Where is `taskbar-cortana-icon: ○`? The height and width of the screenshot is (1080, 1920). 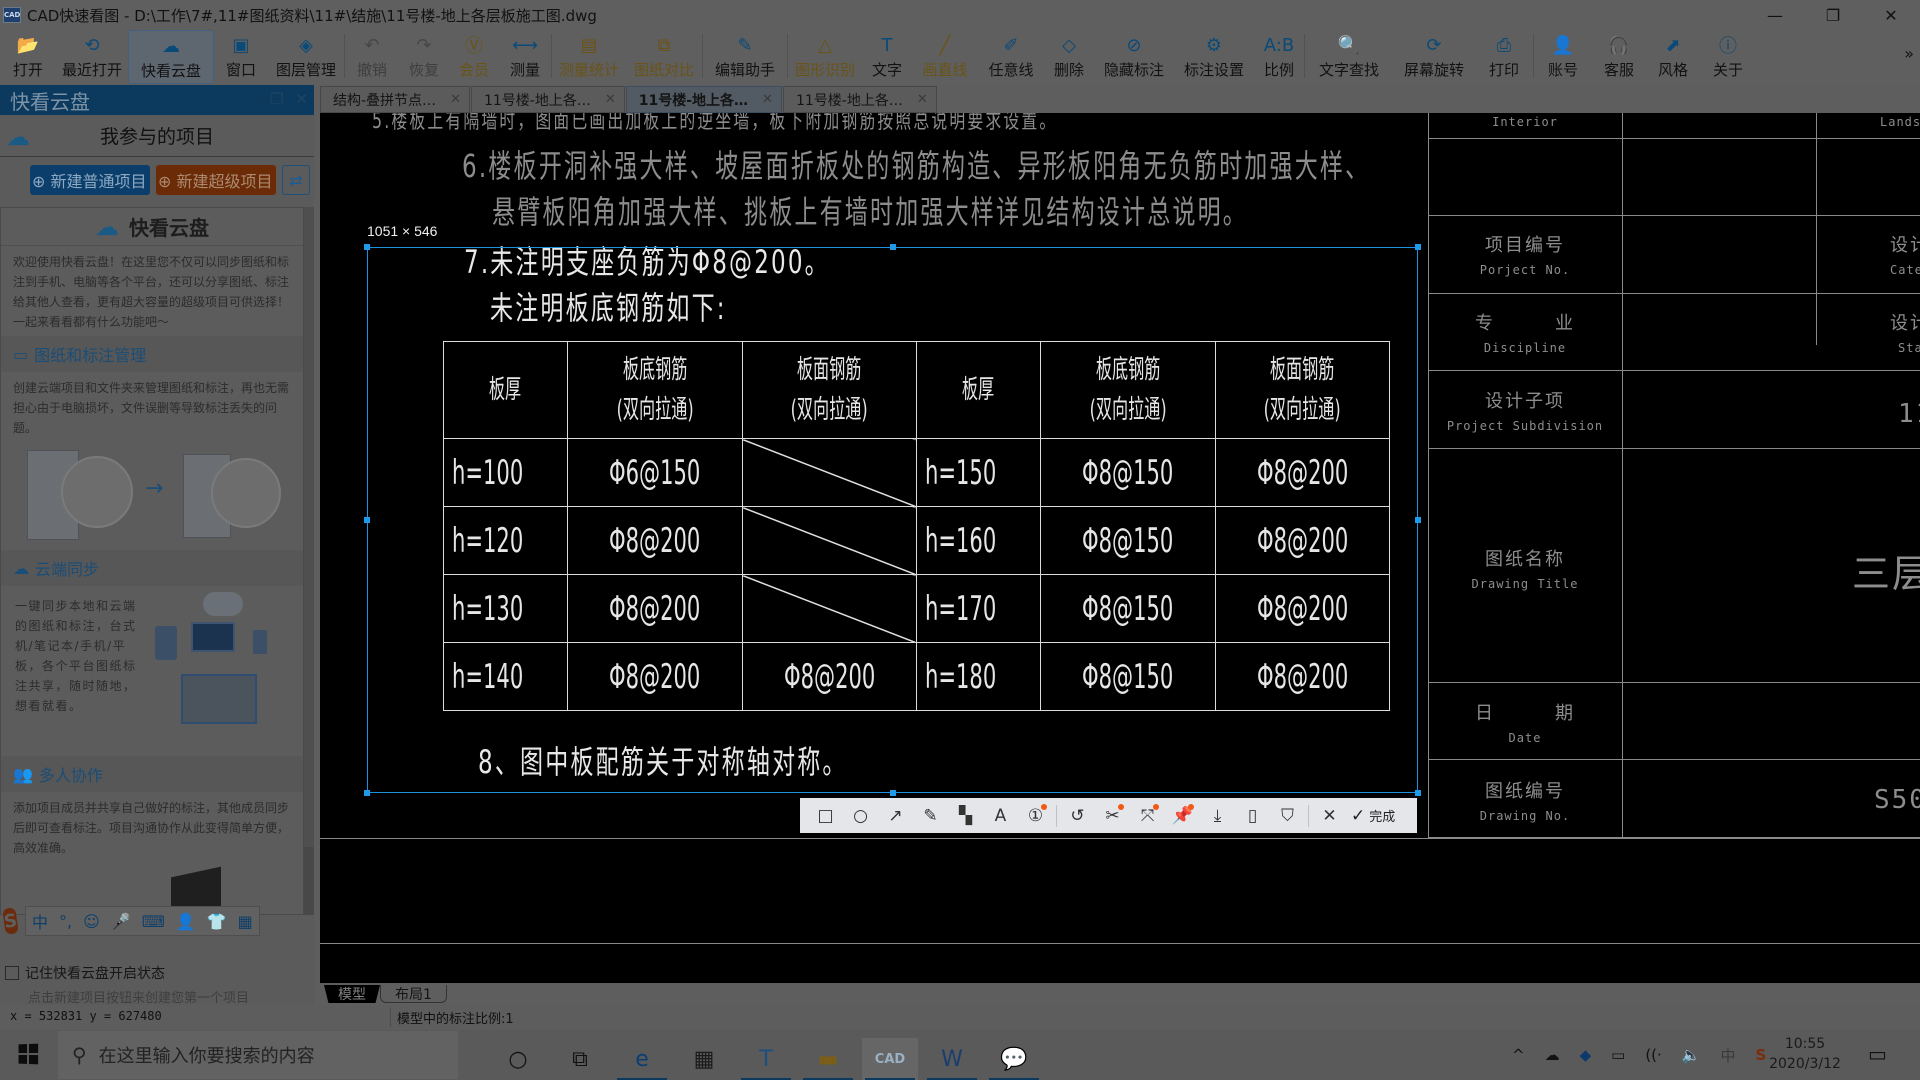
taskbar-cortana-icon: ○ is located at coordinates (518, 1059).